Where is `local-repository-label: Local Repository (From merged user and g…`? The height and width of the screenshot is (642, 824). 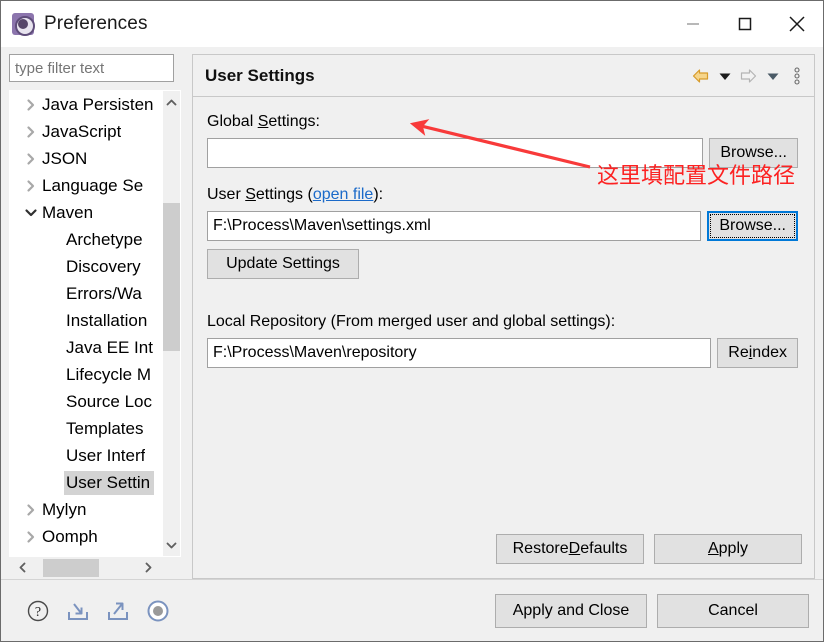
local-repository-label: Local Repository (From merged user and g… is located at coordinates (411, 321).